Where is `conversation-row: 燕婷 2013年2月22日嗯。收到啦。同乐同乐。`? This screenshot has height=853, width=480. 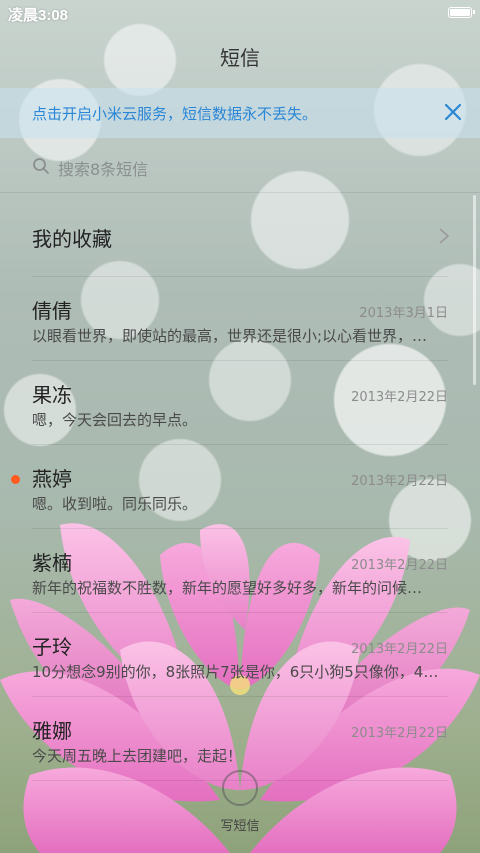 conversation-row: 燕婷 2013年2月22日嗯。收到啦。同乐同乐。 is located at coordinates (240, 487).